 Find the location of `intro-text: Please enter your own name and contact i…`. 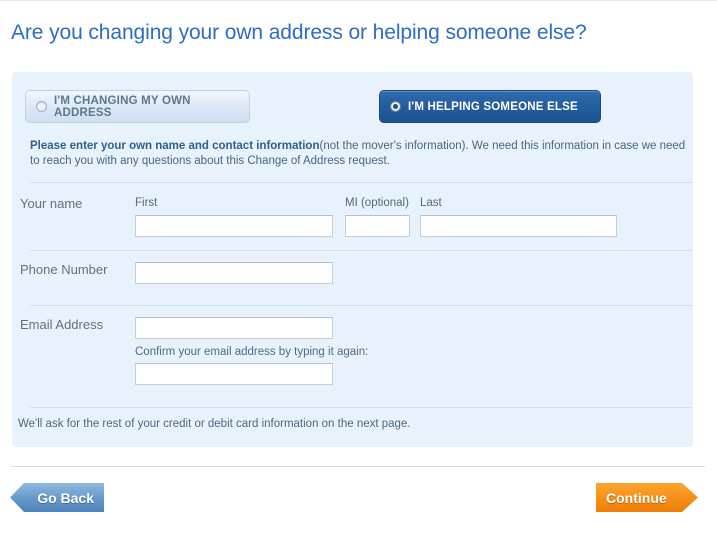

intro-text: Please enter your own name and contact i… is located at coordinates (361, 154).